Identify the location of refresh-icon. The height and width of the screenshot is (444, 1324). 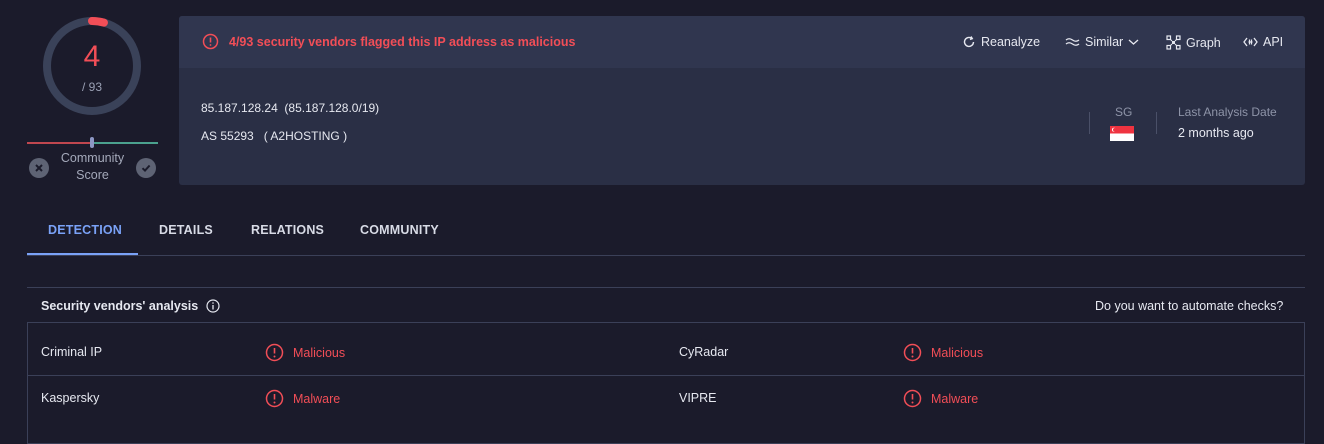
(969, 42).